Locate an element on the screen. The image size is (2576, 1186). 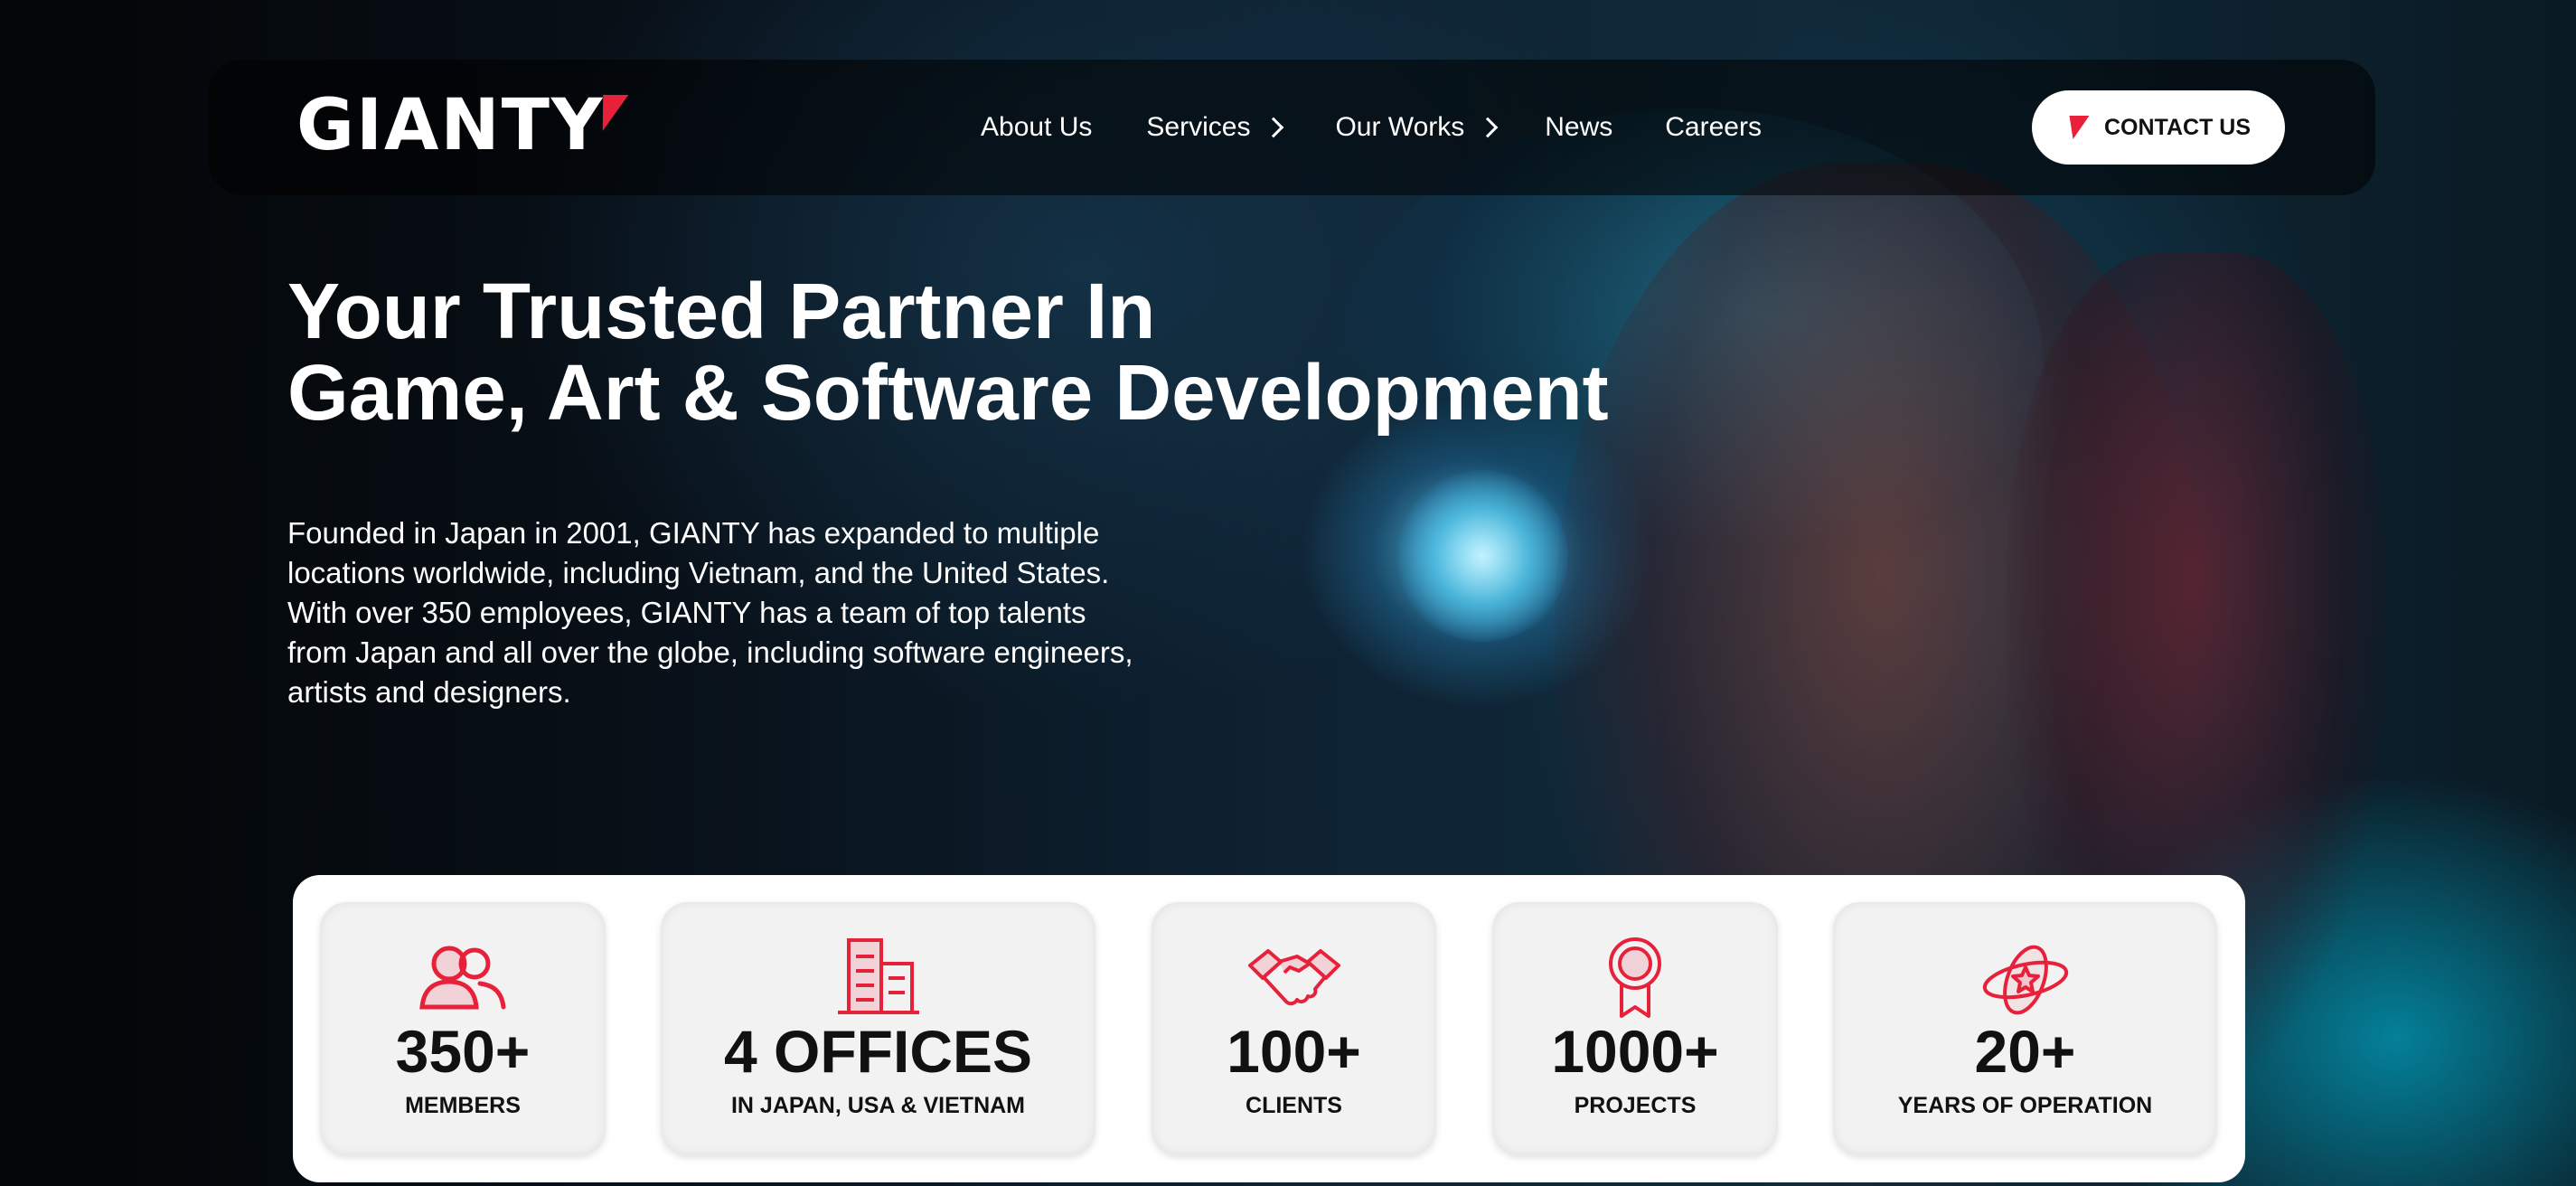
nav-item-label: Careers is located at coordinates (1713, 127).